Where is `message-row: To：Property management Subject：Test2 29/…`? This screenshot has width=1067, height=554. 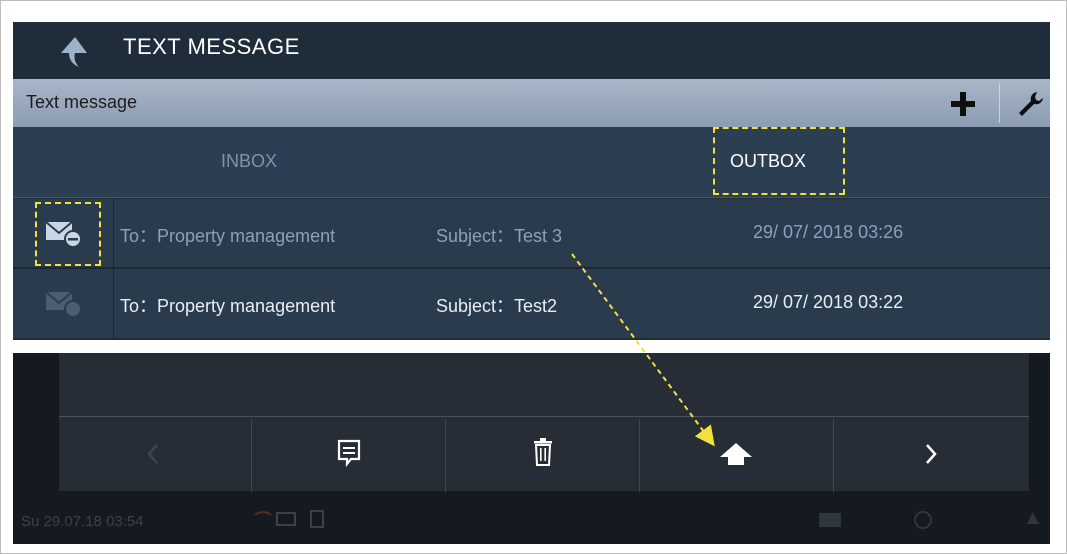 message-row: To：Property management Subject：Test2 29/… is located at coordinates (531, 303).